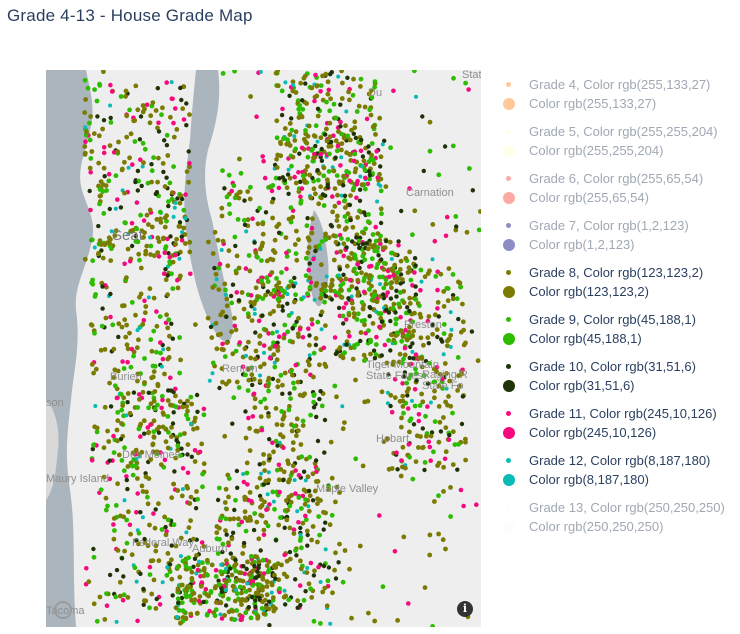 The height and width of the screenshot is (634, 740). What do you see at coordinates (618, 433) in the screenshot?
I see `legend-entry: Color rgb(245,10,126)` at bounding box center [618, 433].